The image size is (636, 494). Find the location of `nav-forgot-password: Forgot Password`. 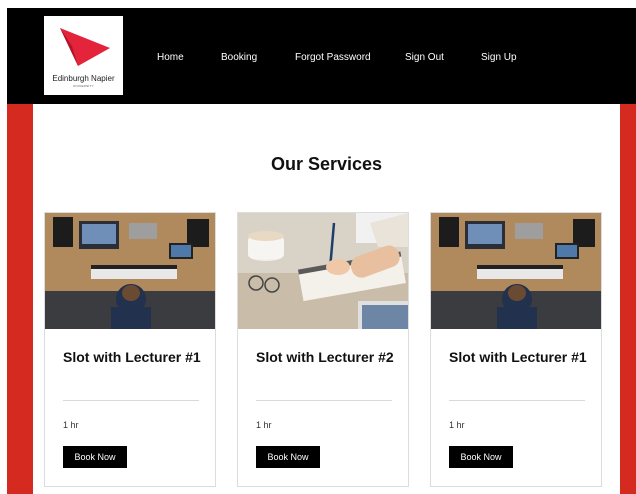

nav-forgot-password: Forgot Password is located at coordinates (333, 57).